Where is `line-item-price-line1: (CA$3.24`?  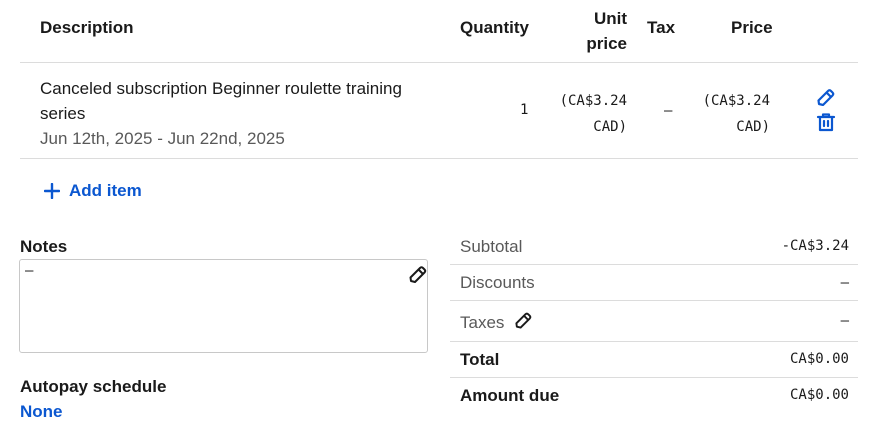
line-item-price-line1: (CA$3.24 is located at coordinates (736, 101).